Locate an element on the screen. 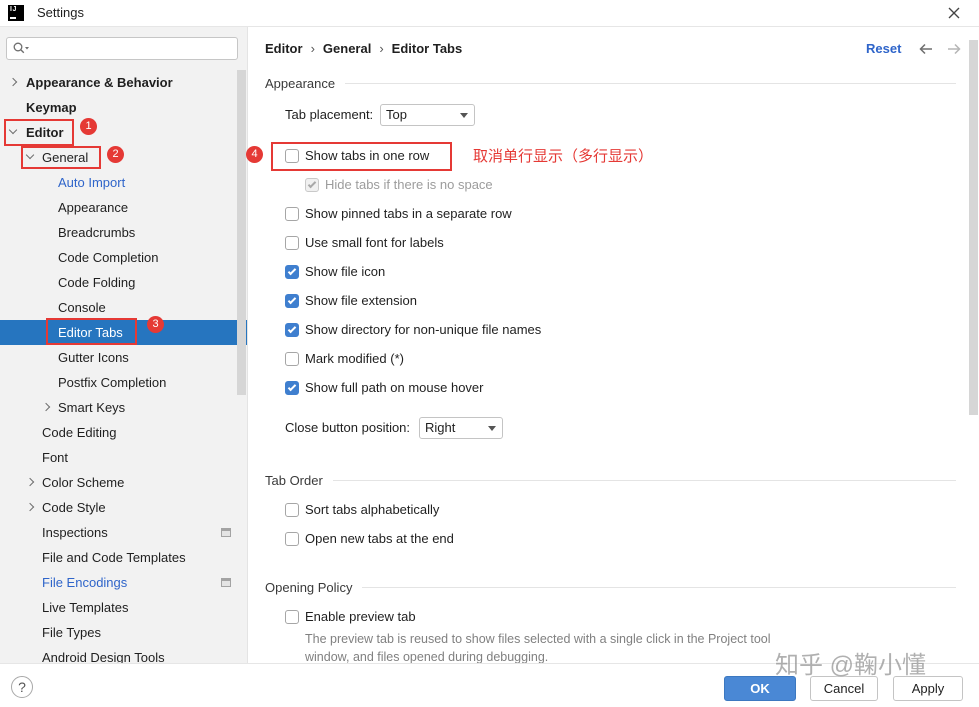 The width and height of the screenshot is (979, 707). sidebar-item-gutter-icons: Gutter Icons is located at coordinates (123, 357).